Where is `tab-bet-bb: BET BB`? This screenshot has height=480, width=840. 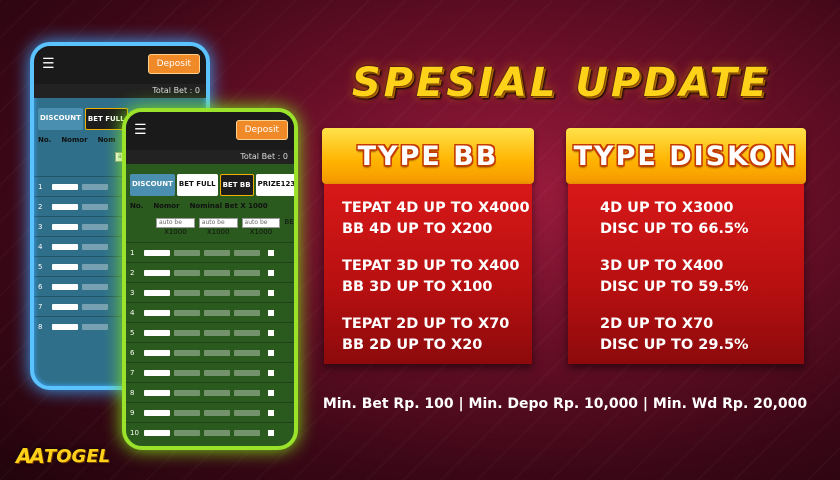
tab-bet-bb: BET BB is located at coordinates (236, 185).